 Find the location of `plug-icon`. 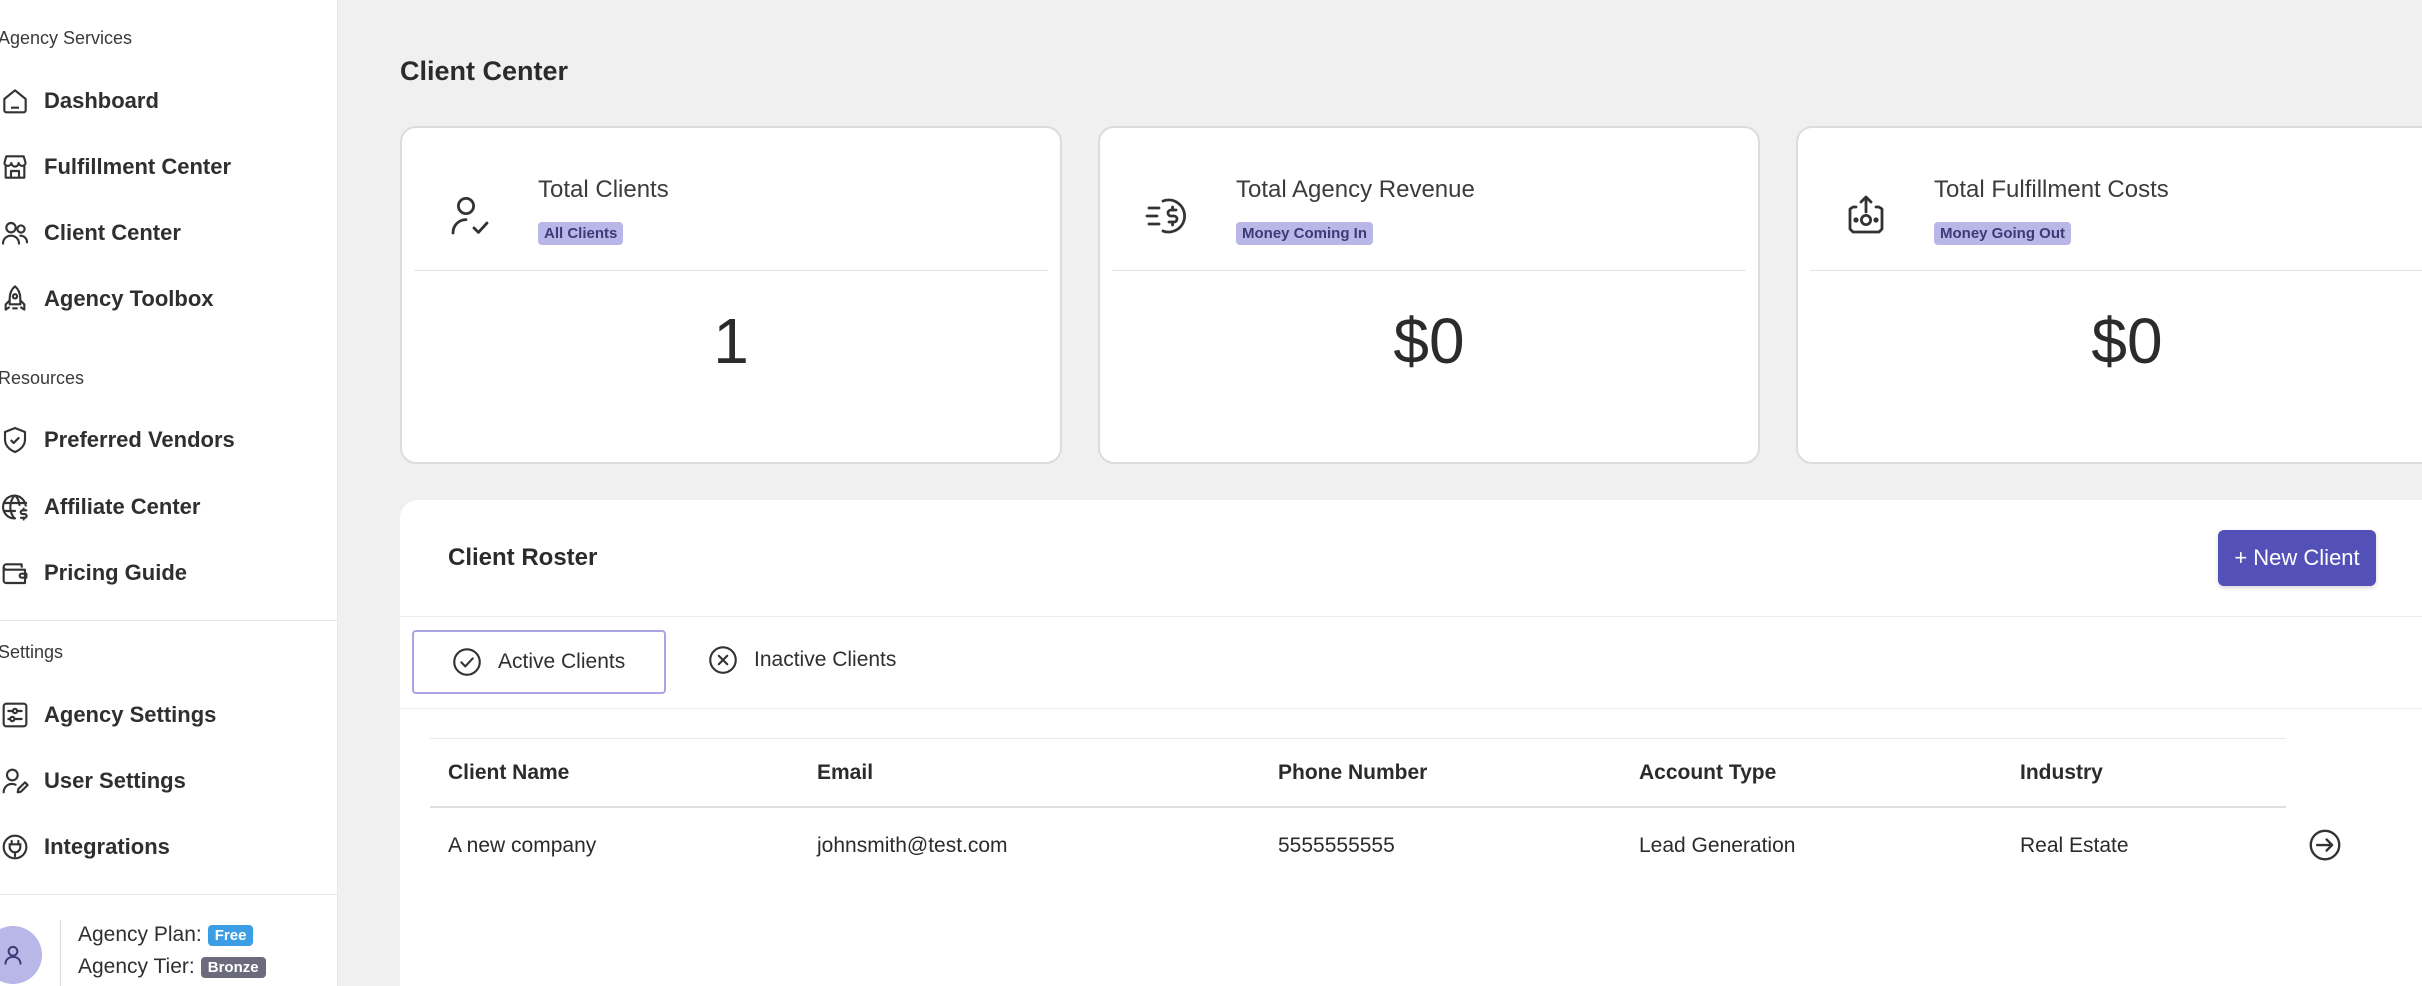

plug-icon is located at coordinates (16, 847).